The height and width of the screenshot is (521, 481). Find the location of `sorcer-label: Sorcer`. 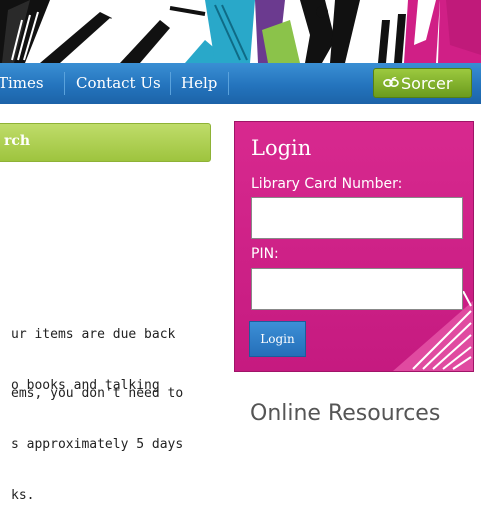

sorcer-label: Sorcer is located at coordinates (427, 83).